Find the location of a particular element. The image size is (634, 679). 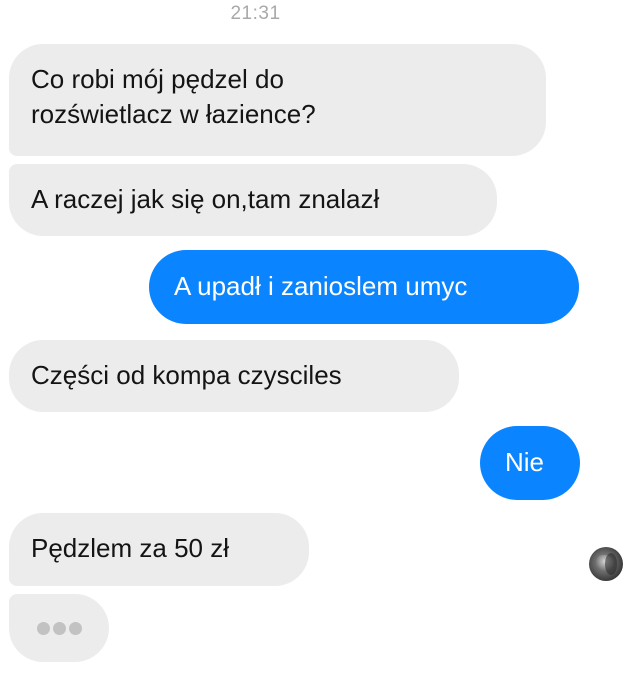

message-text-line: Co robi mój pędzel do is located at coordinates (157, 79).